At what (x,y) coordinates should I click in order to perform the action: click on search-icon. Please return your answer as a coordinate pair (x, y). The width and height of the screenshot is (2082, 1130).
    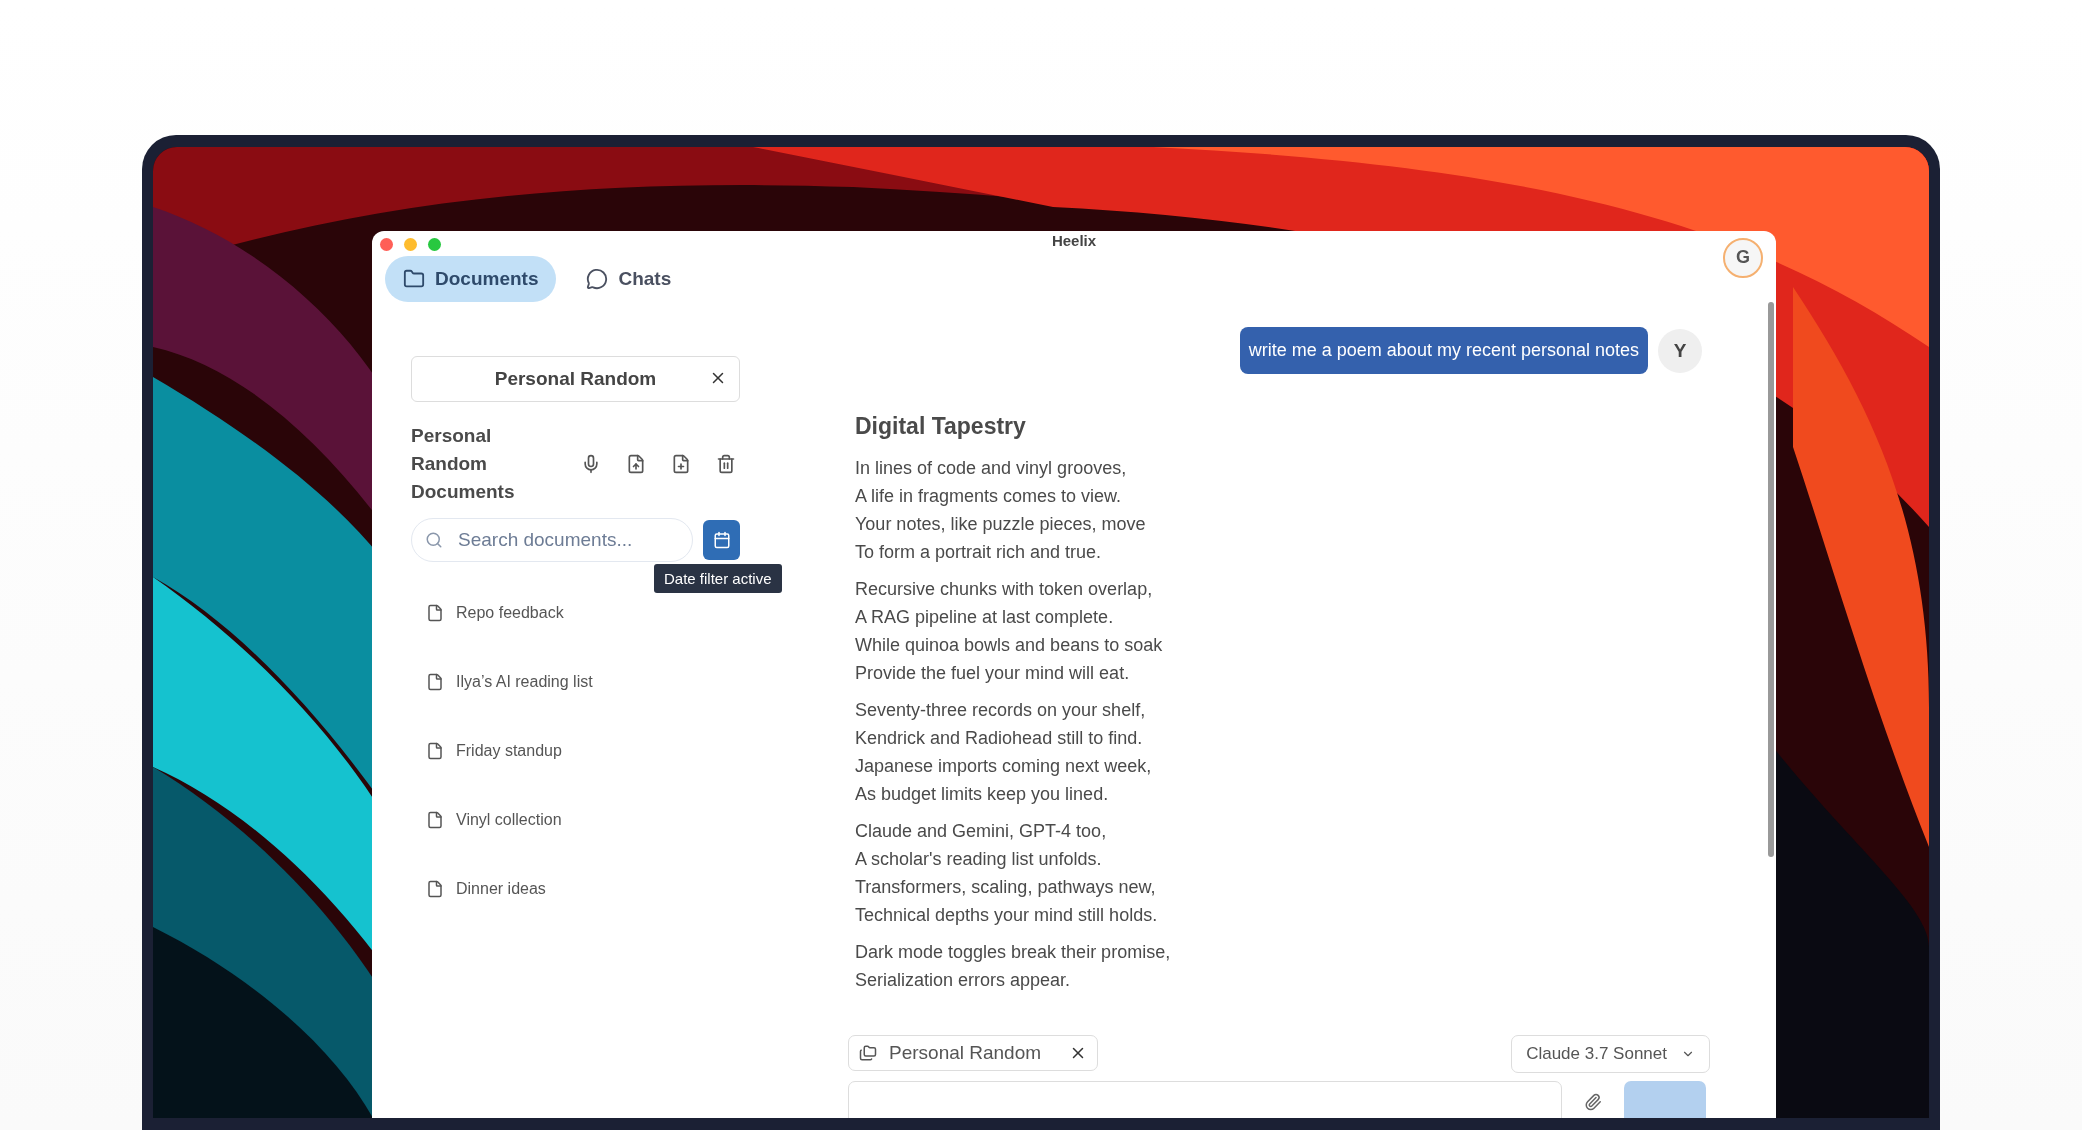
    Looking at the image, I should click on (434, 540).